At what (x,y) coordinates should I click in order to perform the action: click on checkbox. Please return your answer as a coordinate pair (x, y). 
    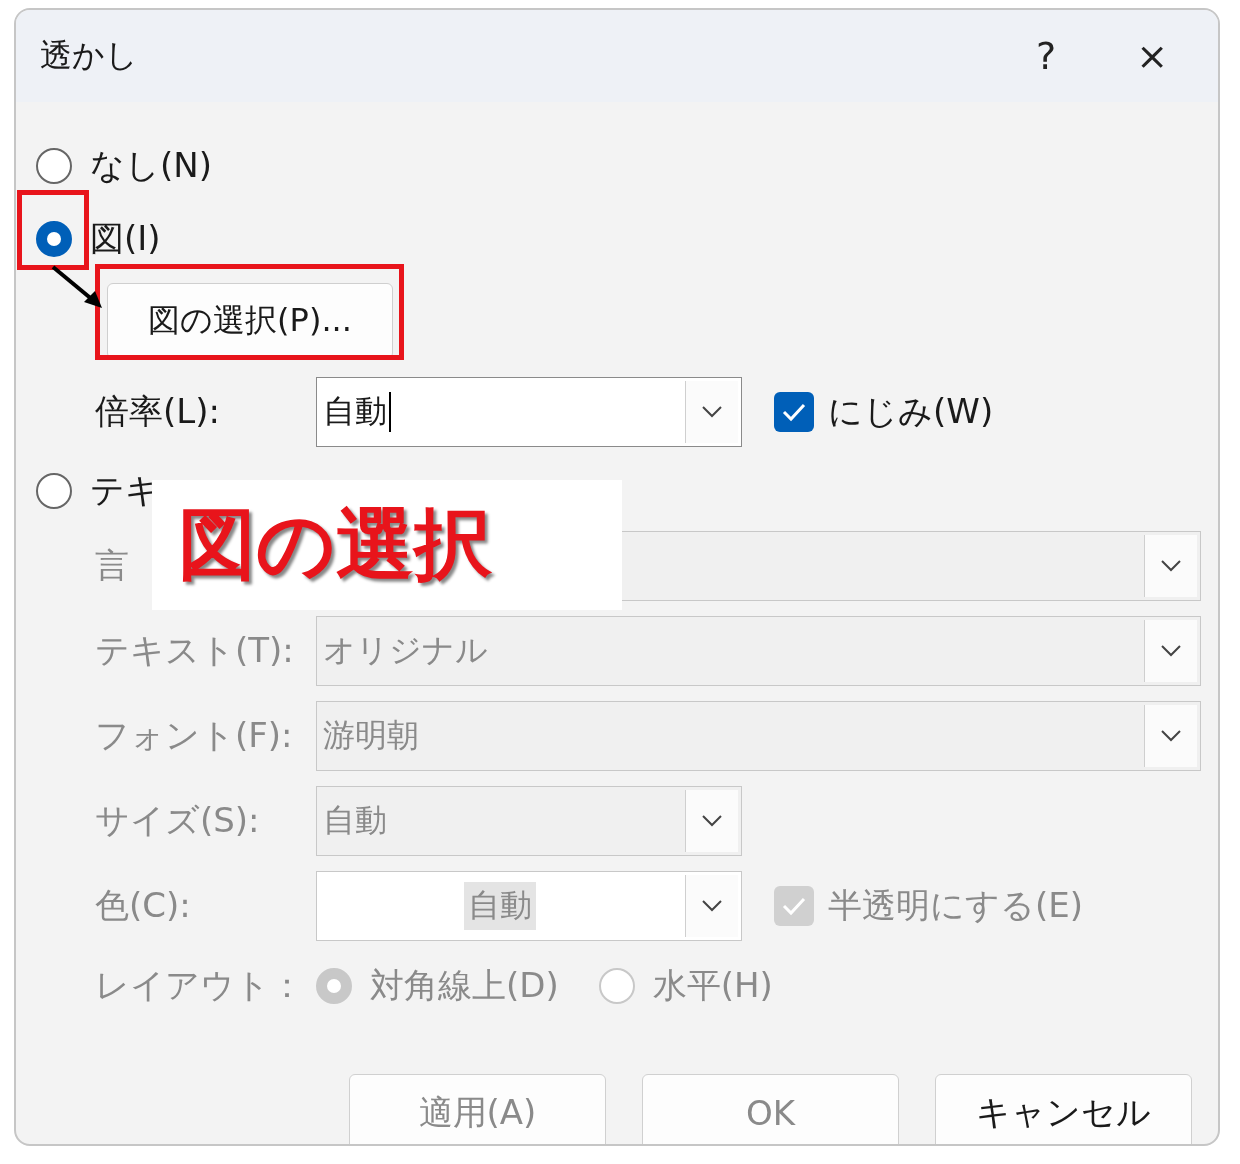
    Looking at the image, I should click on (794, 412).